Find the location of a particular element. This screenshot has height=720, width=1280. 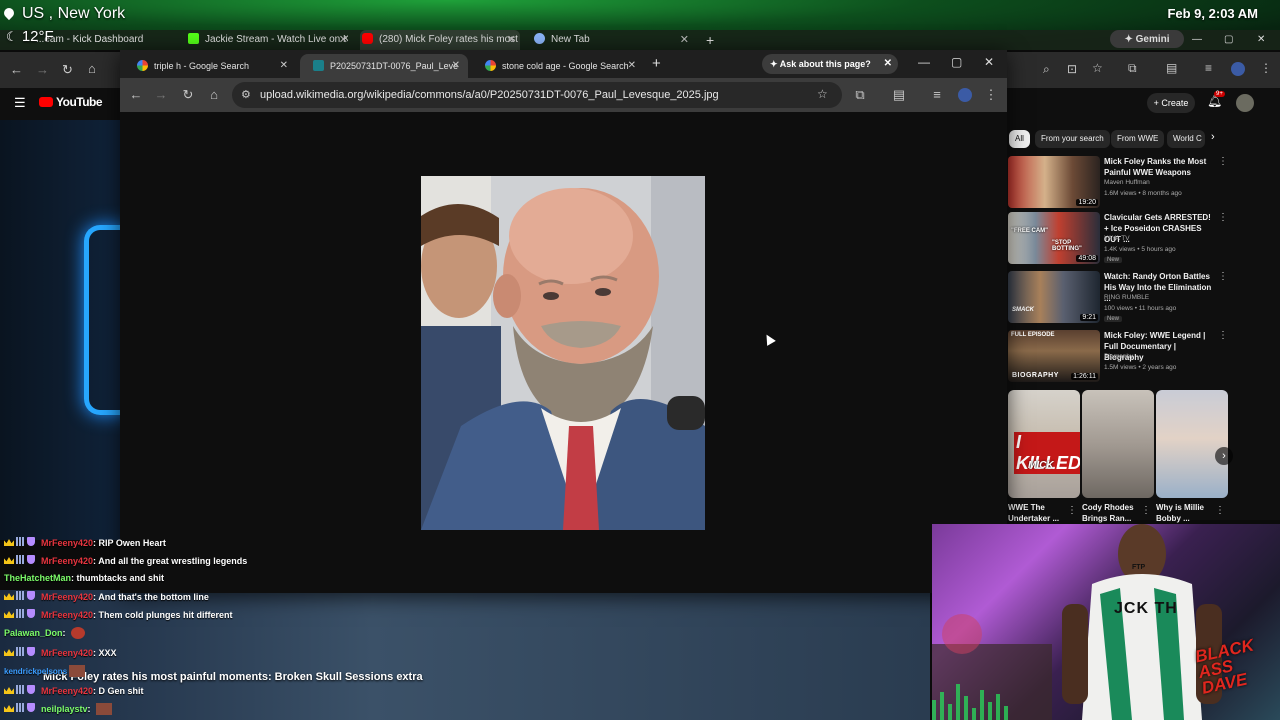

short-thumbnail: I KILLED MICK is located at coordinates (1044, 444).